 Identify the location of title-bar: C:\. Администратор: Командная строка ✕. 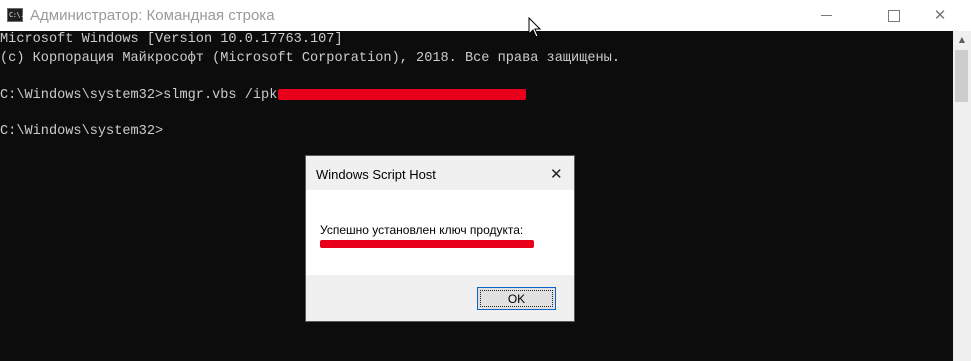
(485, 15).